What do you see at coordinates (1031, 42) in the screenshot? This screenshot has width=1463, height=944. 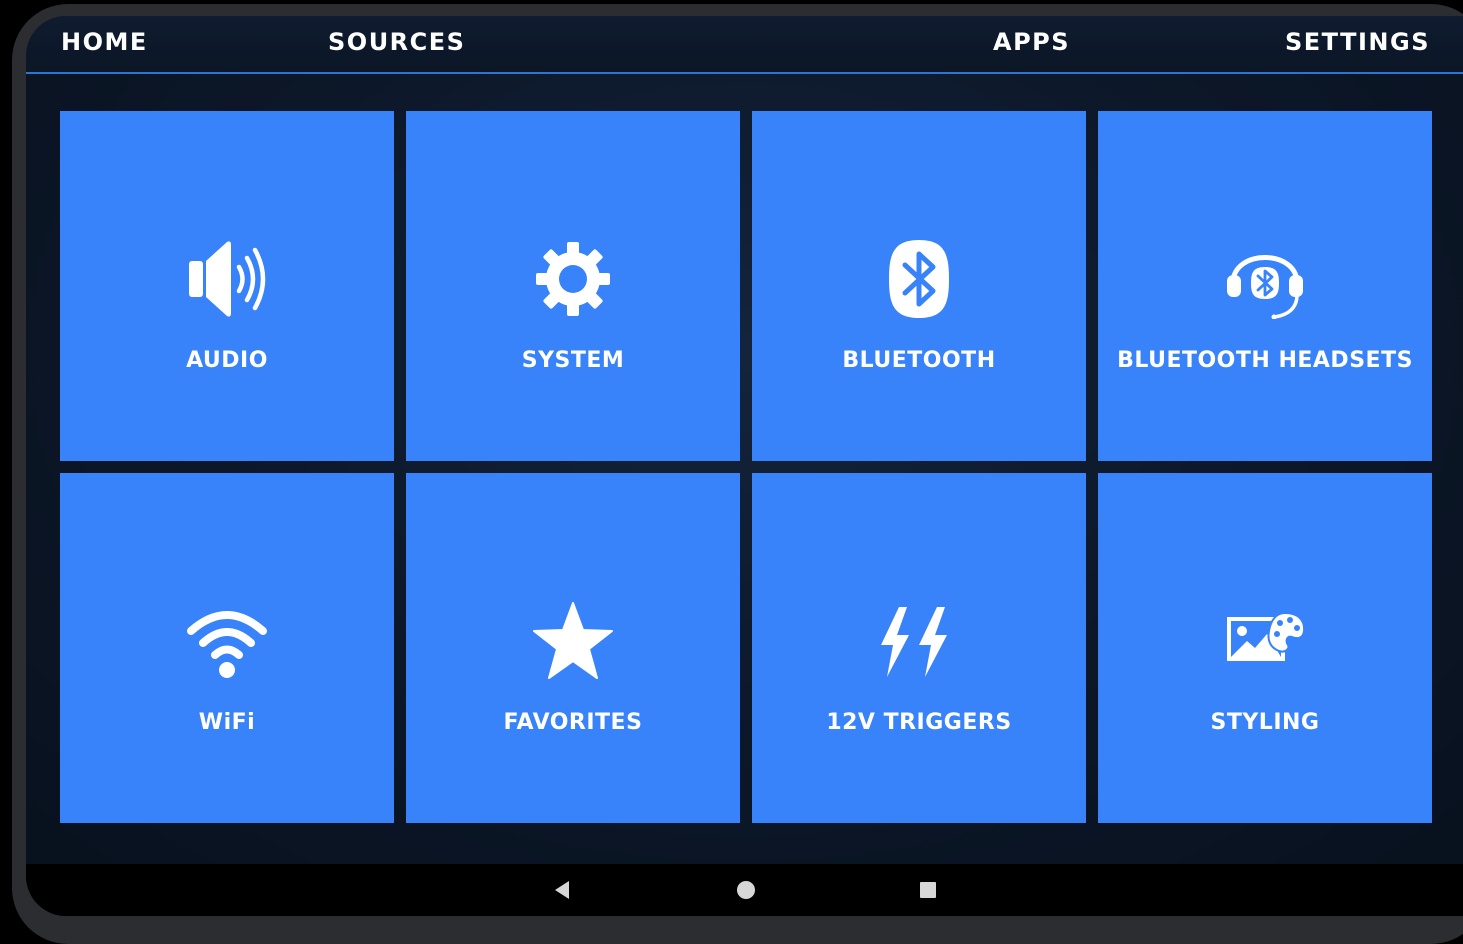 I see `nav-apps: APPS` at bounding box center [1031, 42].